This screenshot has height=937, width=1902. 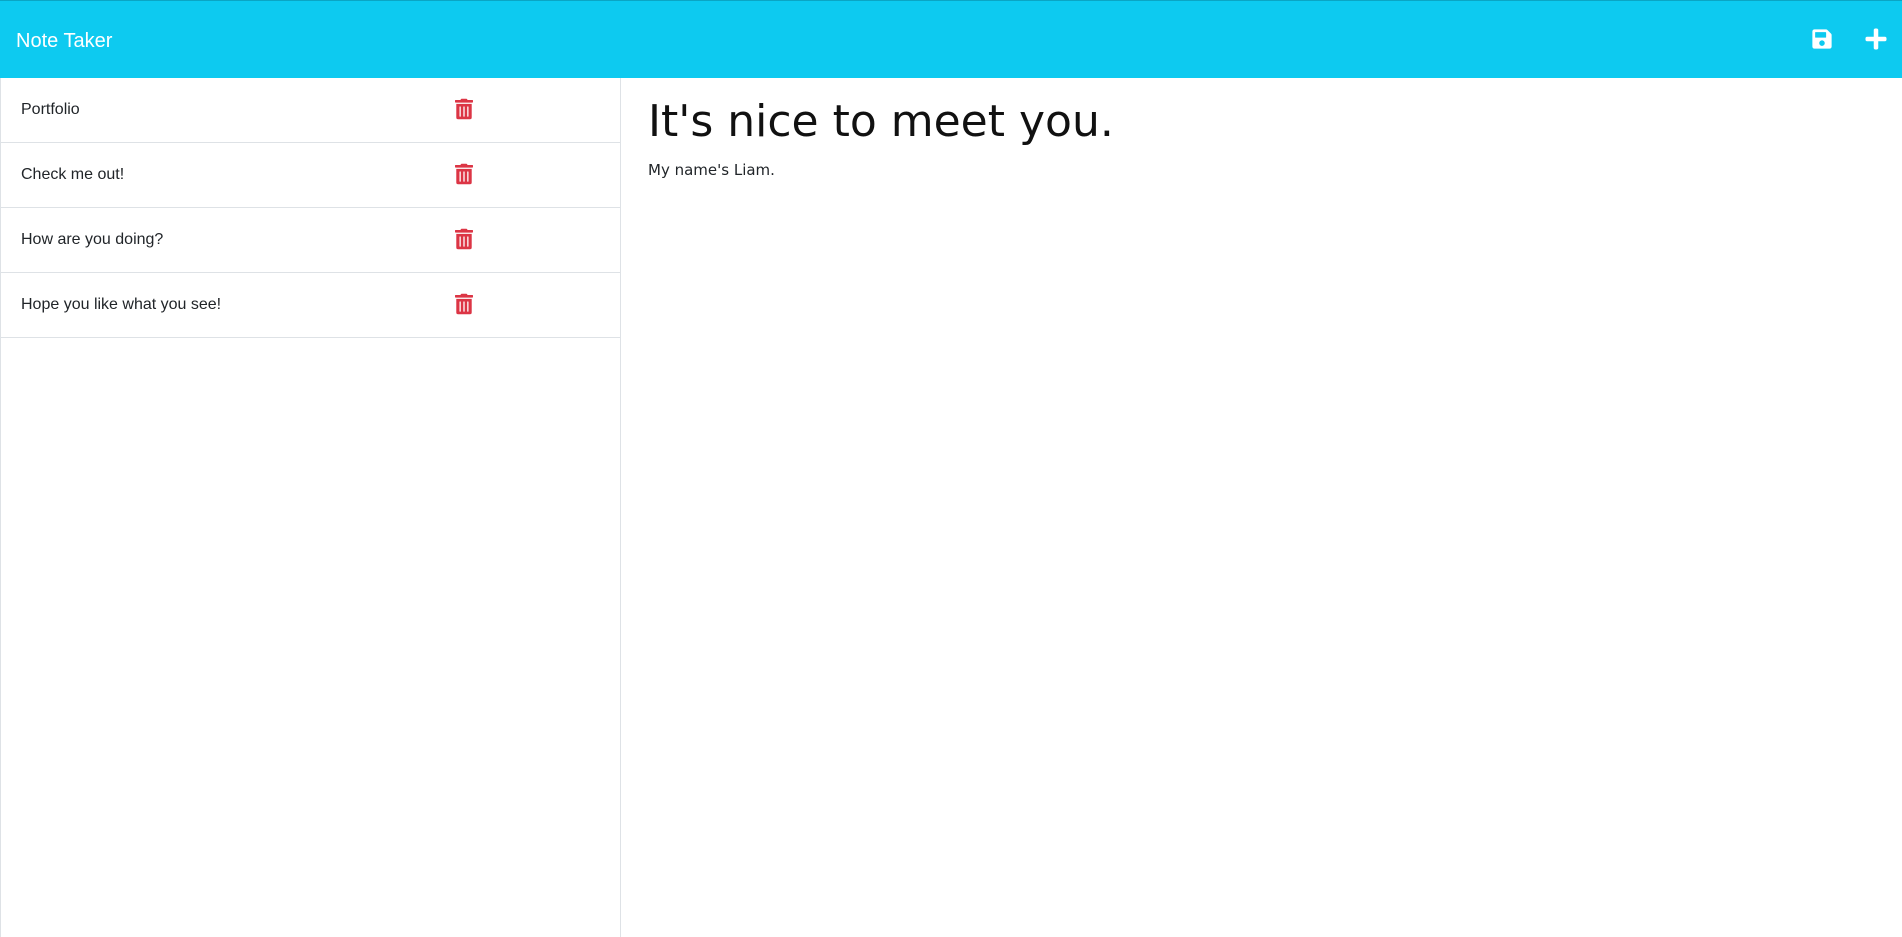 I want to click on note-title-label: How are you doing?, so click(x=92, y=239).